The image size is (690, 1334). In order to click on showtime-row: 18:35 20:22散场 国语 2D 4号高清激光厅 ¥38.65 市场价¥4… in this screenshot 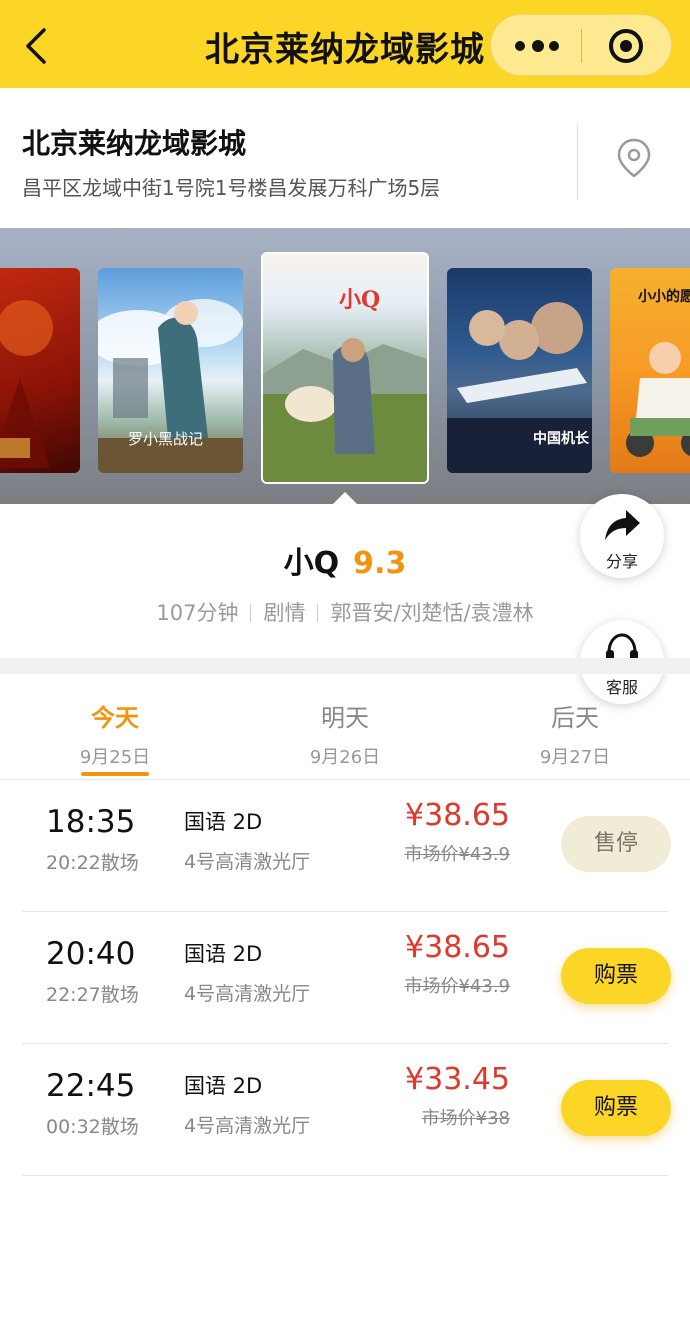, I will do `click(346, 846)`.